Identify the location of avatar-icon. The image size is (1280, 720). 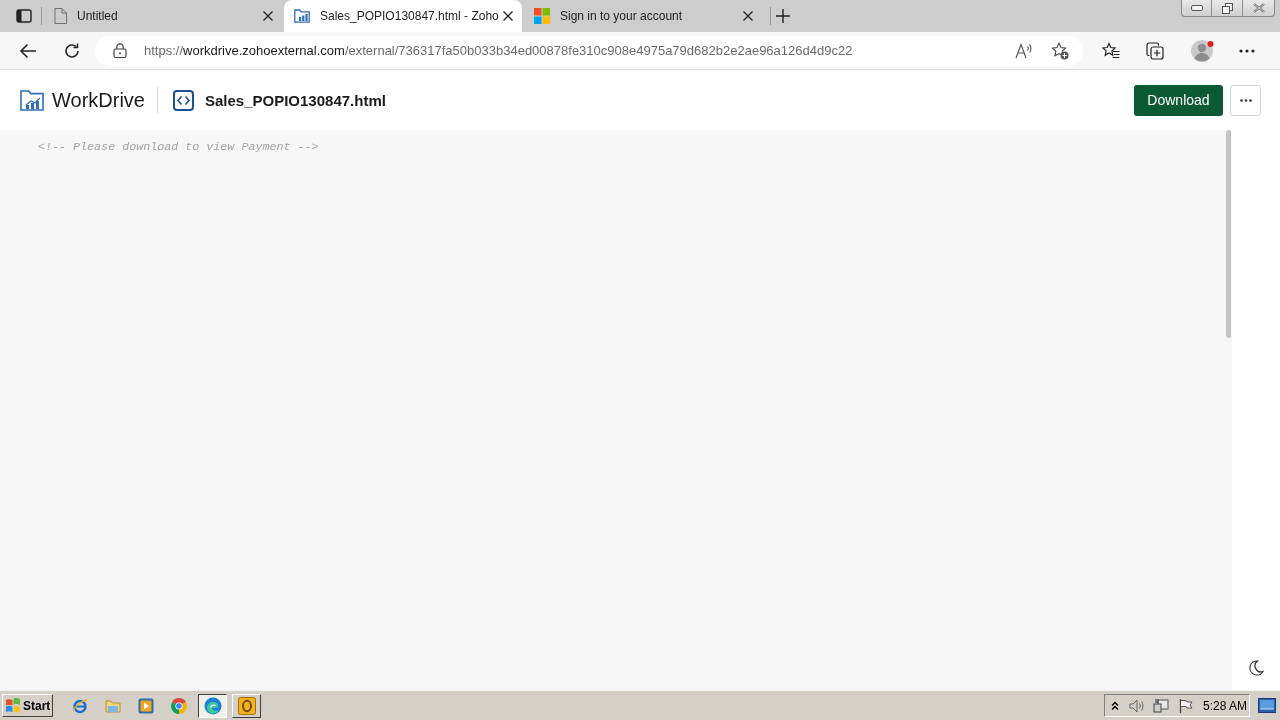
(1203, 50).